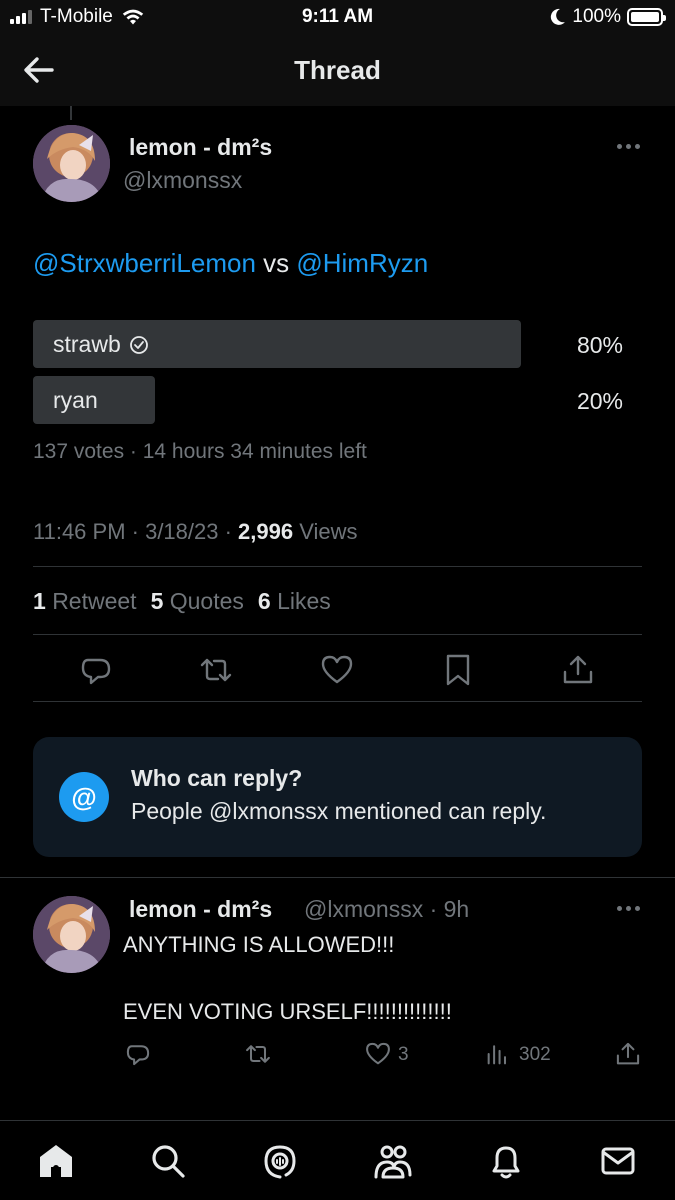  Describe the element at coordinates (87, 344) in the screenshot. I see `poll-option-label: strawb` at that location.